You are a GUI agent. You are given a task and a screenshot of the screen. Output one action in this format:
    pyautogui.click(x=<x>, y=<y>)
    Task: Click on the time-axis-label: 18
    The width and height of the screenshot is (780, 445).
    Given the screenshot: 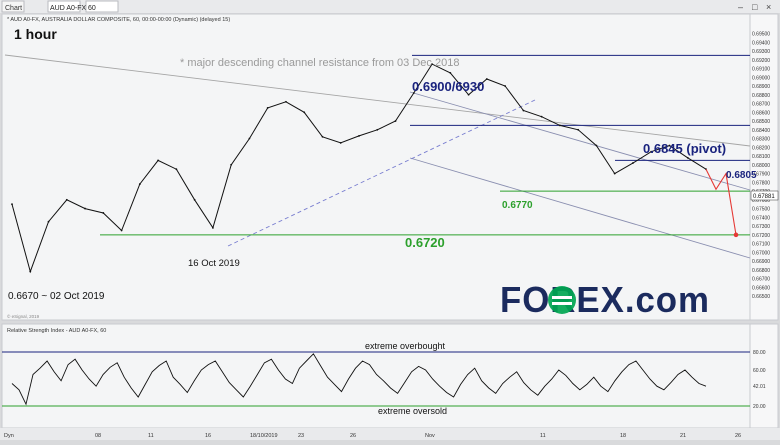 What is the action you would take?
    pyautogui.click(x=623, y=436)
    